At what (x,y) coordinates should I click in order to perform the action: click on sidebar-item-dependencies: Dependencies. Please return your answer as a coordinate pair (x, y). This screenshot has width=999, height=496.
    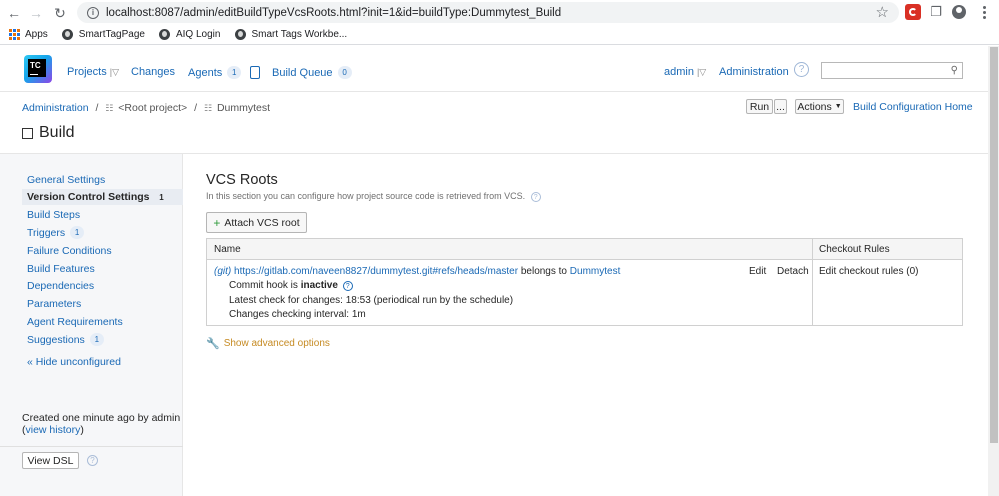
    Looking at the image, I should click on (60, 286).